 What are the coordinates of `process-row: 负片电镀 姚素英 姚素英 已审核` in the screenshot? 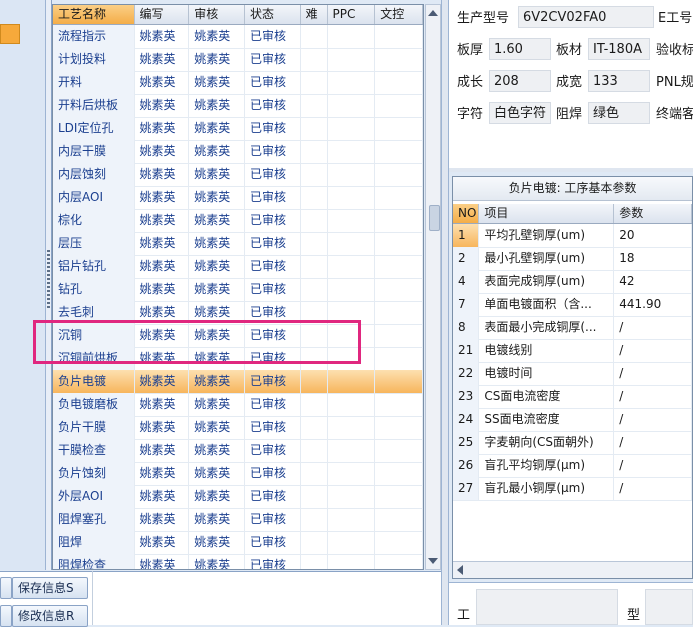 It's located at (238, 382).